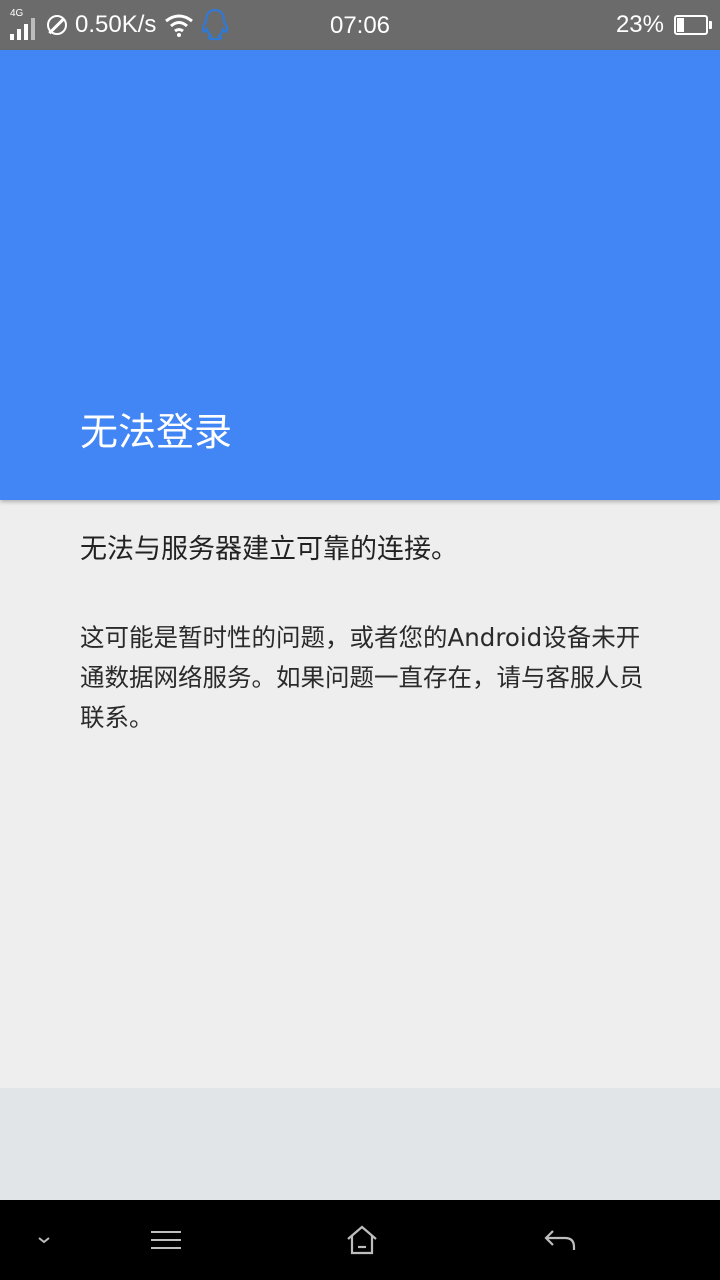 The width and height of the screenshot is (720, 1280). I want to click on status-right: 23%, so click(663, 25).